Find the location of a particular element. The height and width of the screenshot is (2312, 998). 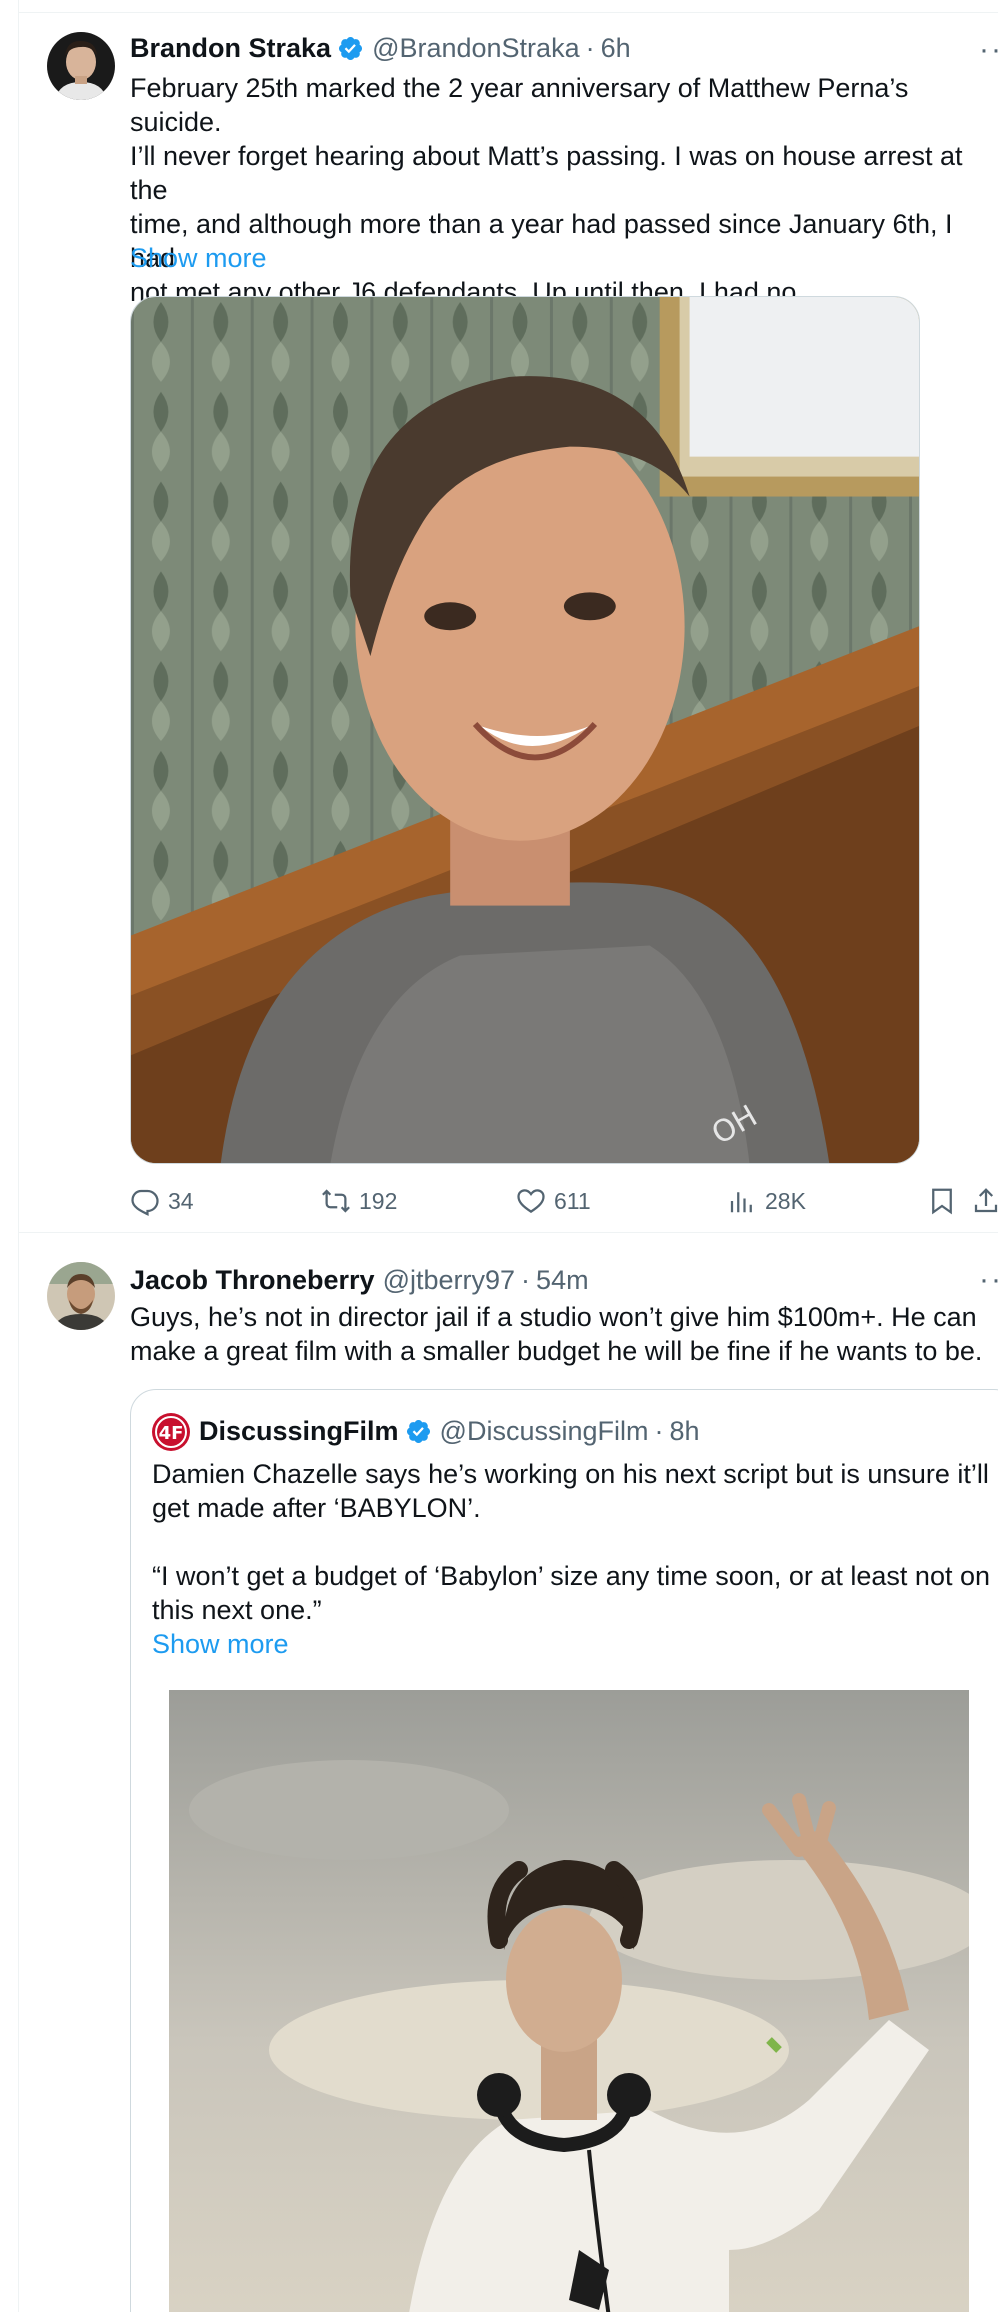

share-button is located at coordinates (984, 1201).